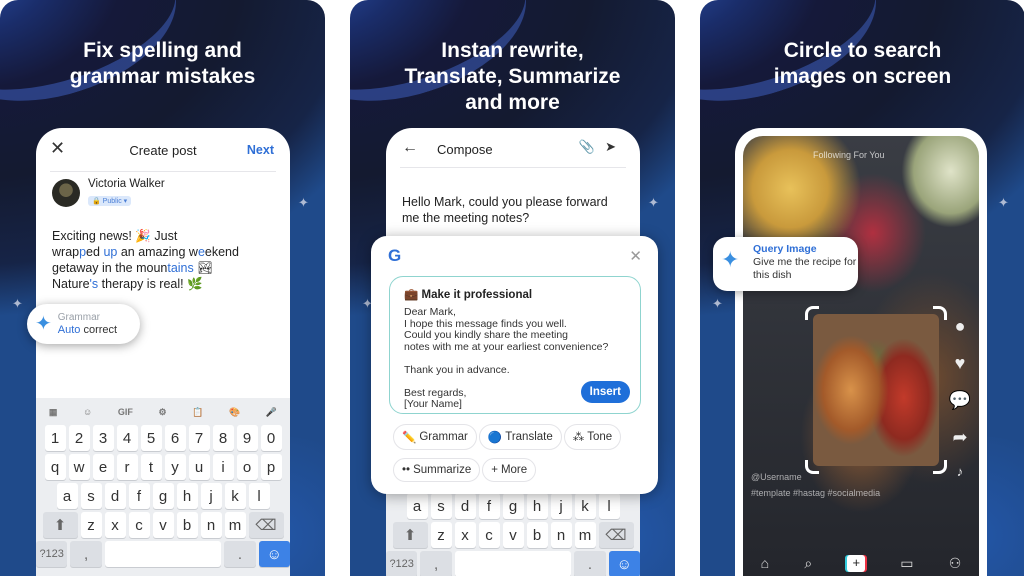 The width and height of the screenshot is (1024, 576). Describe the element at coordinates (271, 467) in the screenshot. I see `key-p: p` at that location.